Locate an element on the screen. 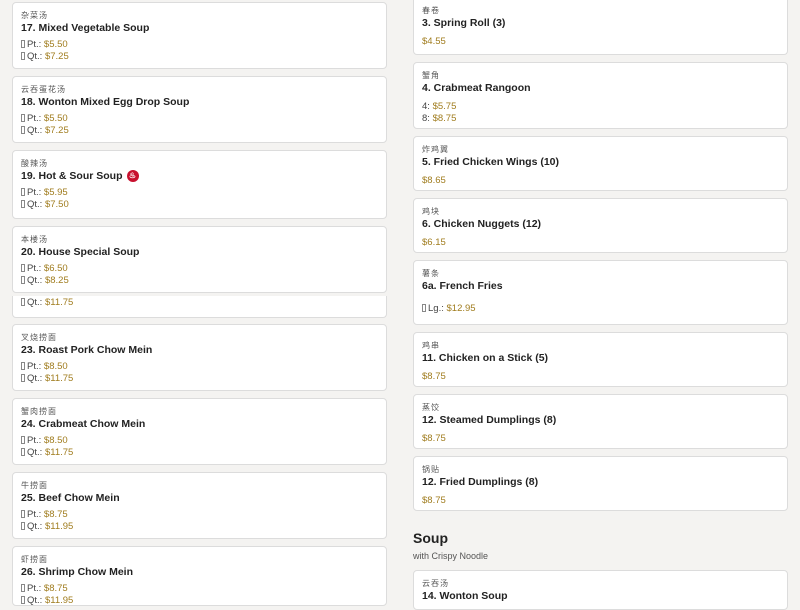  price-value: $8.25 is located at coordinates (56, 280).